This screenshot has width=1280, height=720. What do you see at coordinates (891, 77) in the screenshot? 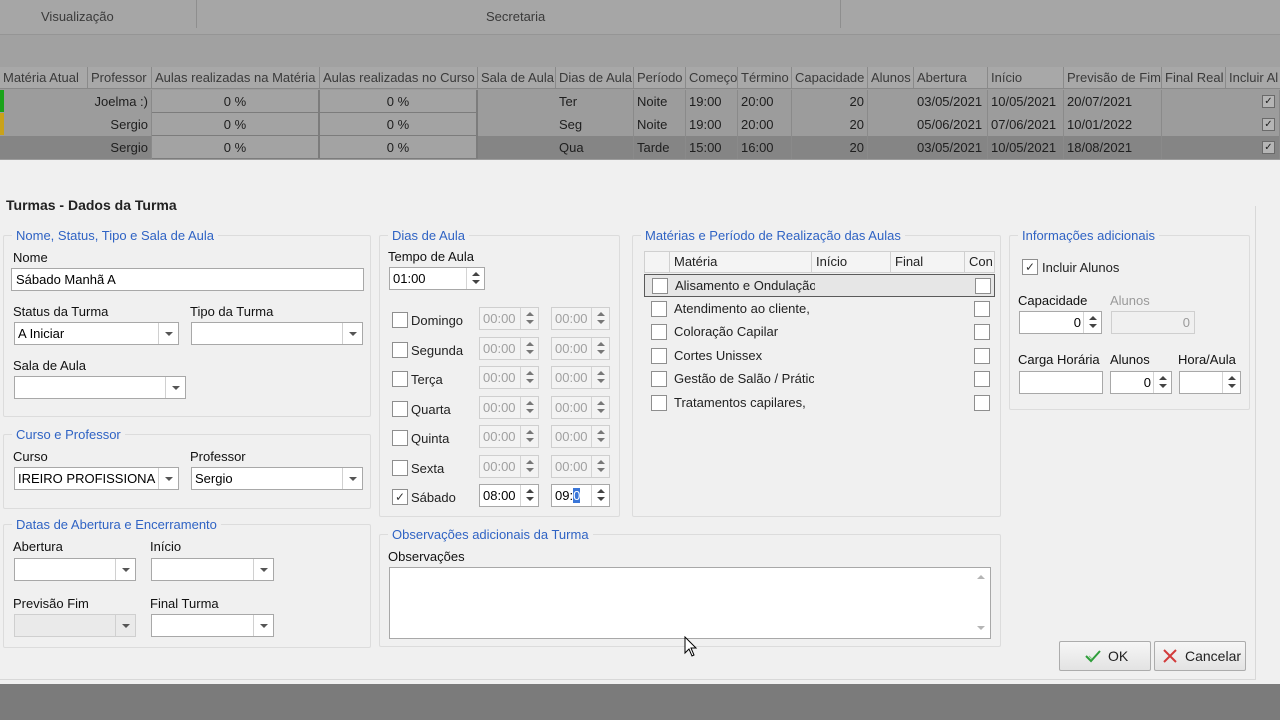
I see `col-alunos: Alunos` at bounding box center [891, 77].